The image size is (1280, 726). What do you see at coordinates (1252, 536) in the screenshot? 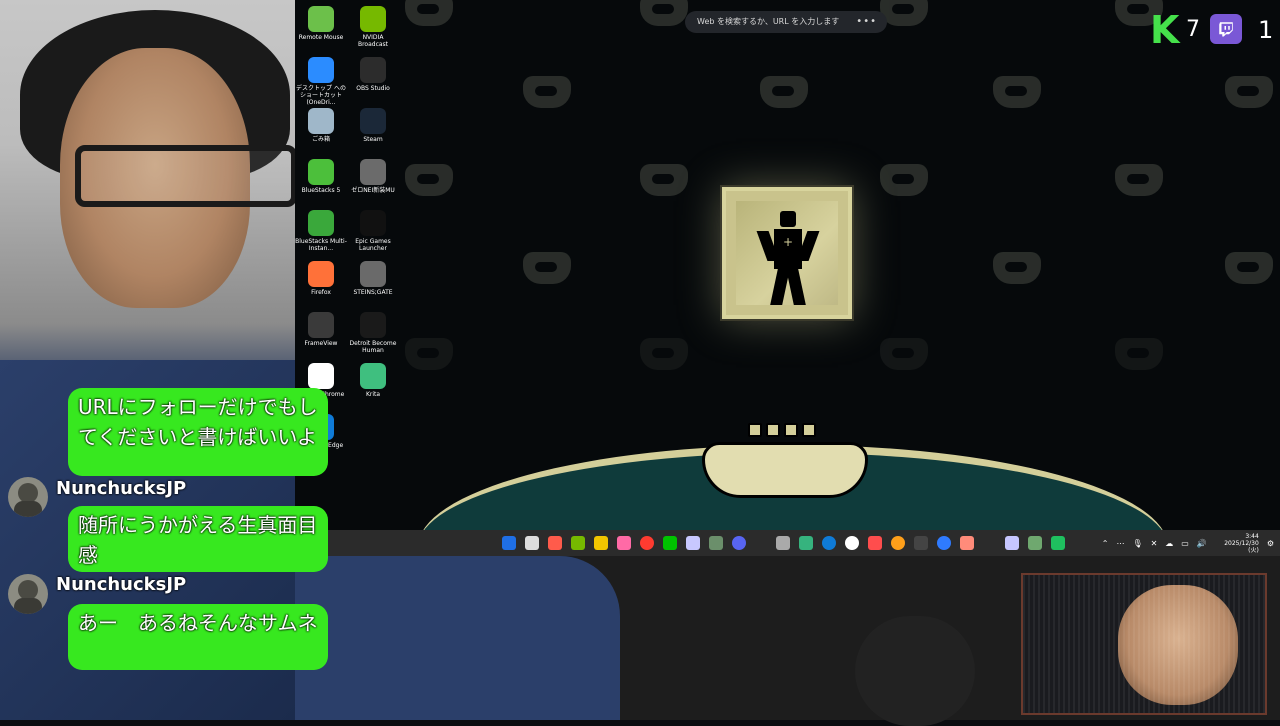
I see `clock-time: 3:44` at bounding box center [1252, 536].